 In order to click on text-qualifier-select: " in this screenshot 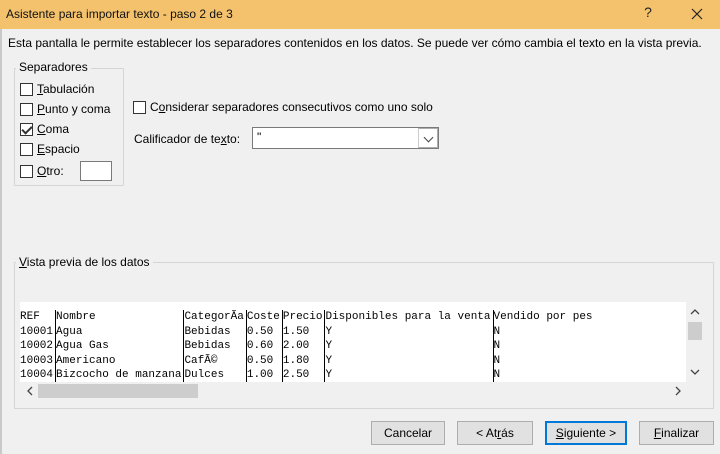, I will do `click(345, 138)`.